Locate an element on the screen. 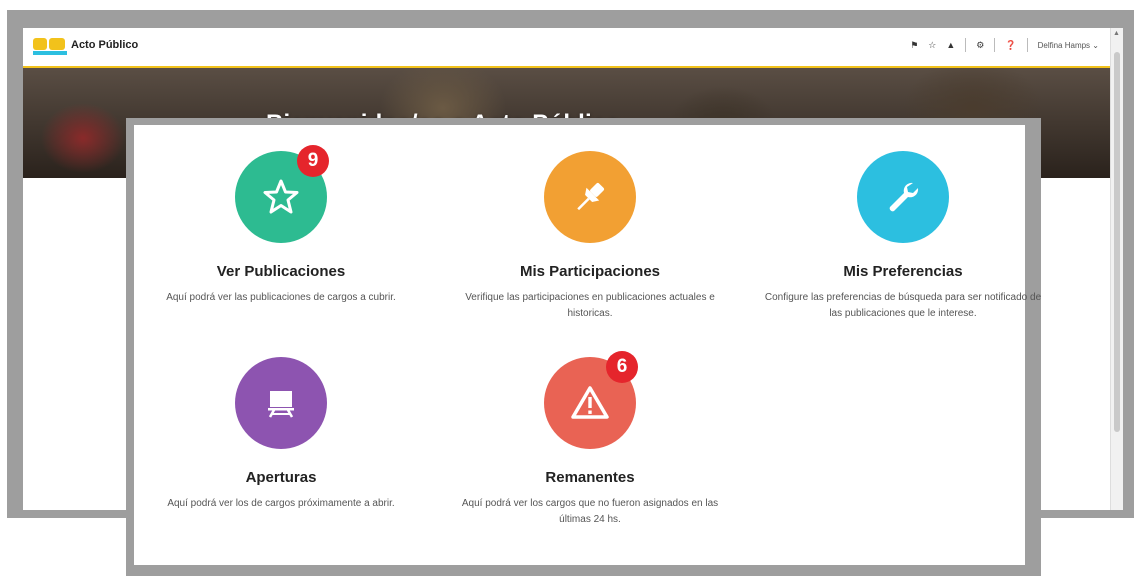 The width and height of the screenshot is (1137, 578). notification-badge: 9 is located at coordinates (313, 161).